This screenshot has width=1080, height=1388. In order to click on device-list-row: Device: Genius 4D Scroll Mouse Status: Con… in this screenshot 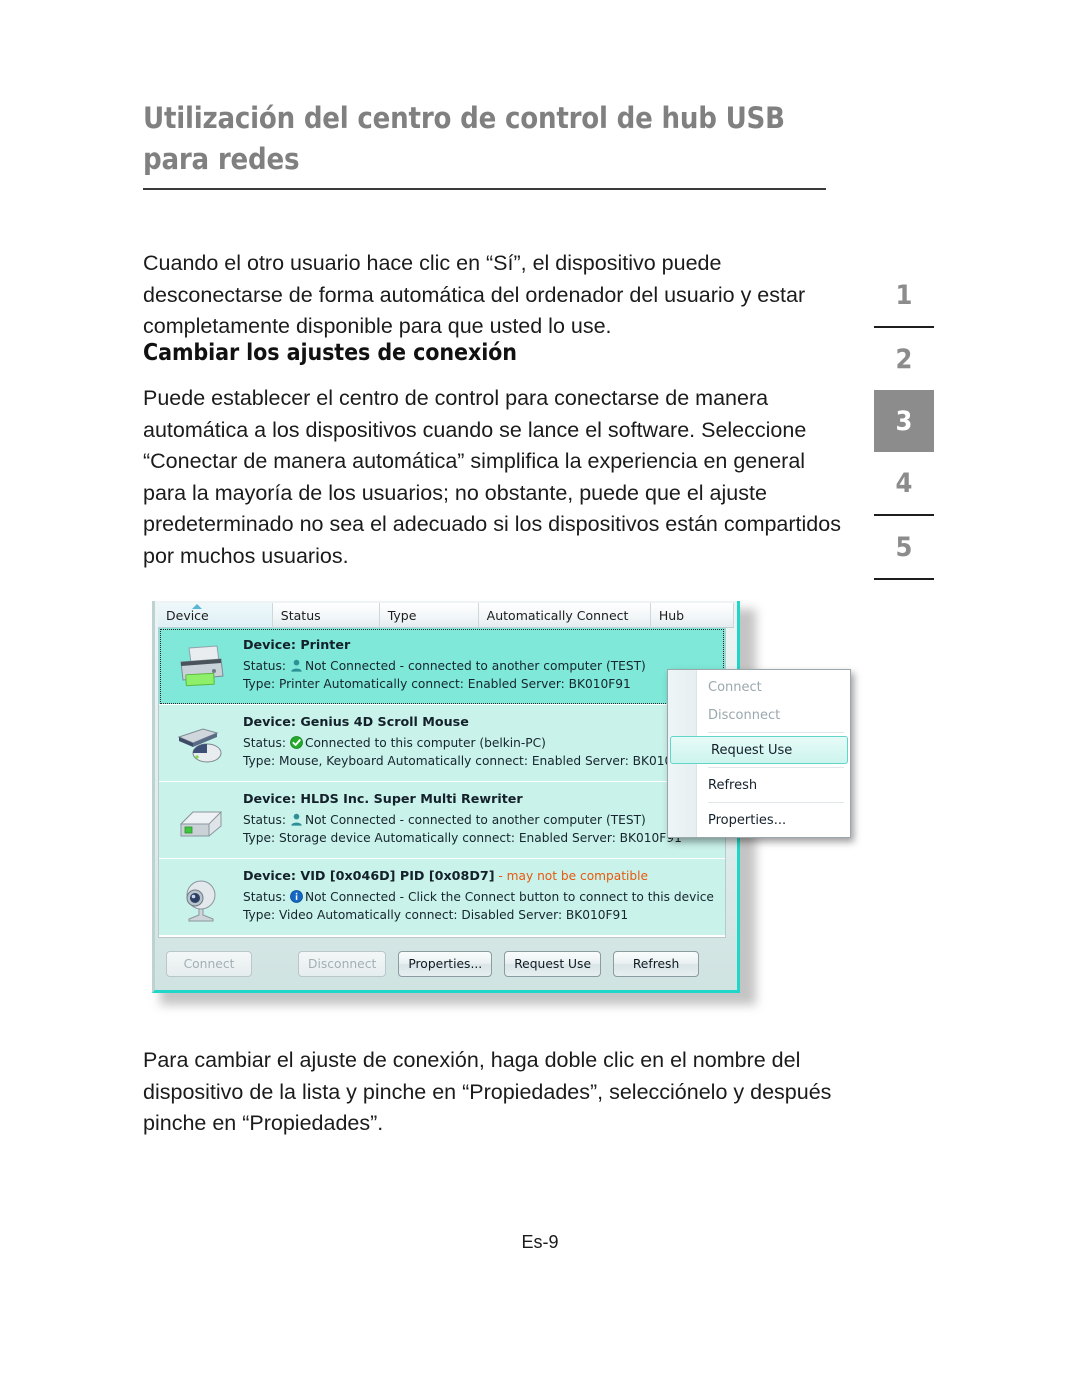, I will do `click(442, 743)`.